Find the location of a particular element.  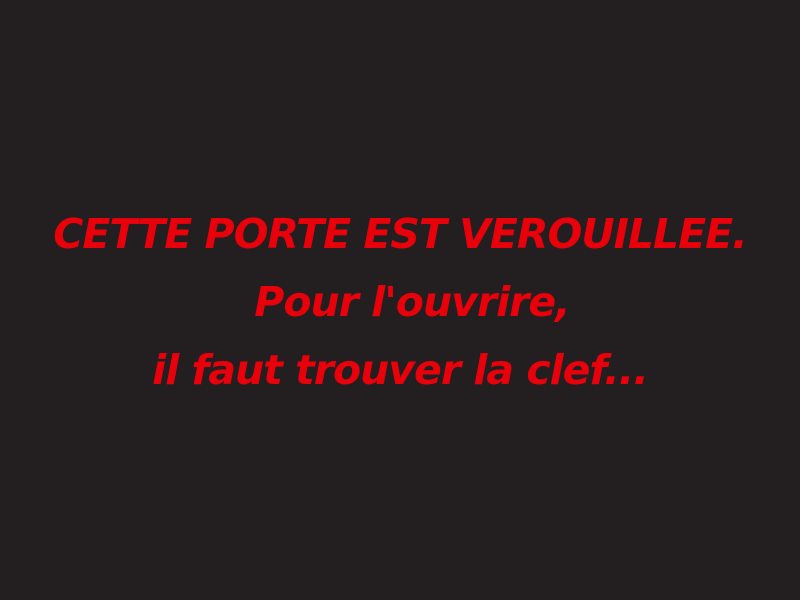

message-line-locked: CETTE PORTE EST VEROUILLEE. is located at coordinates (400, 234).